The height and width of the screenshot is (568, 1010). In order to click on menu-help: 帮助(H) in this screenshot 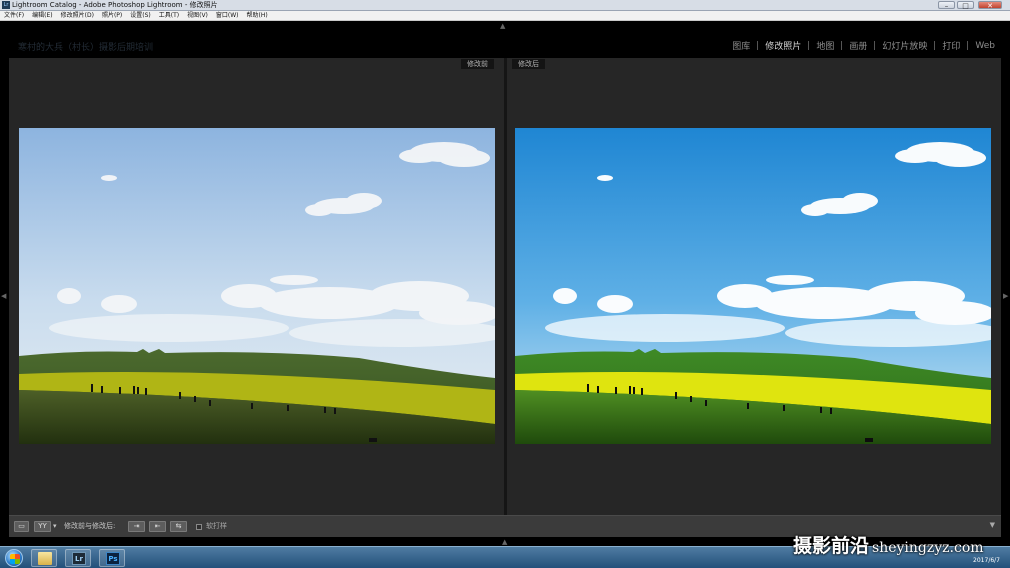, I will do `click(257, 15)`.